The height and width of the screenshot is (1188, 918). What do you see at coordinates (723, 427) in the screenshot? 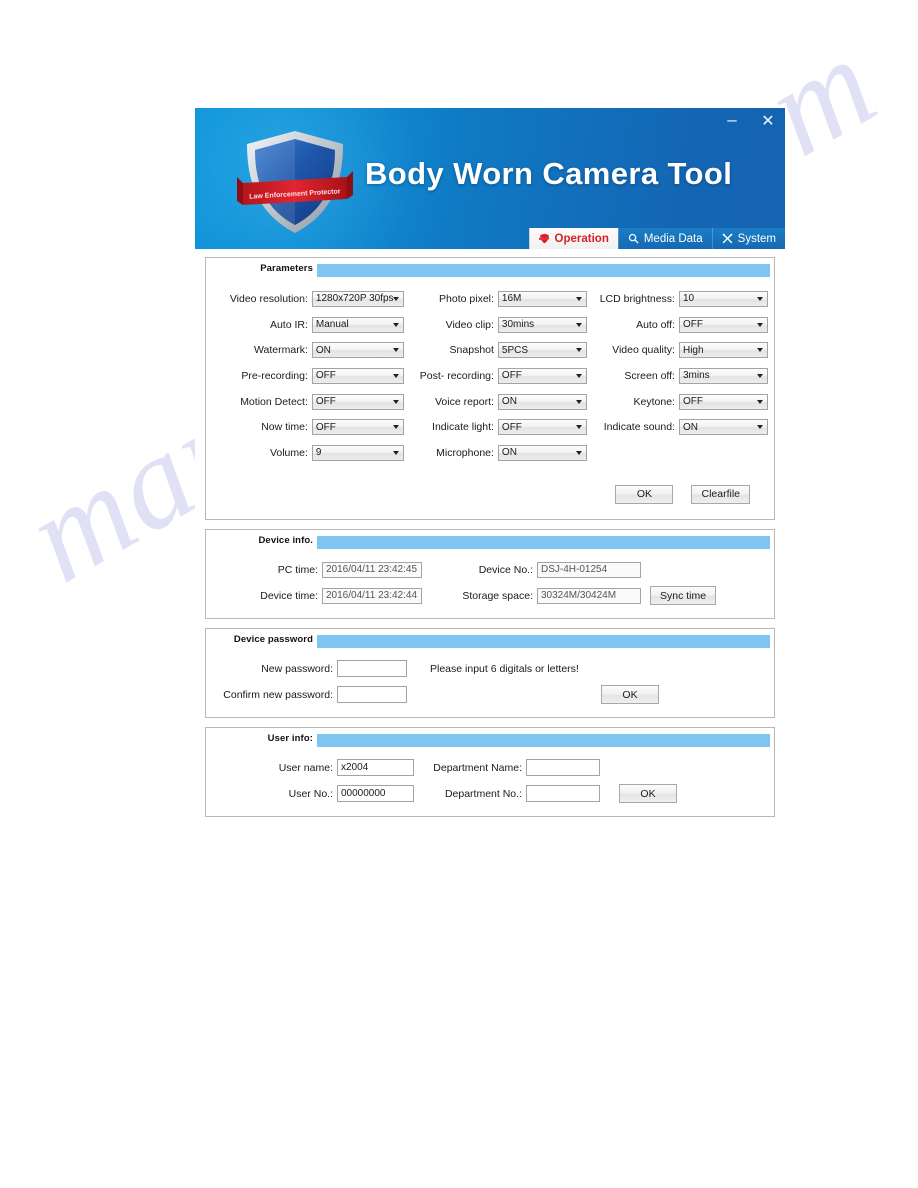
I see `dropdown-indicate-sound: ON` at bounding box center [723, 427].